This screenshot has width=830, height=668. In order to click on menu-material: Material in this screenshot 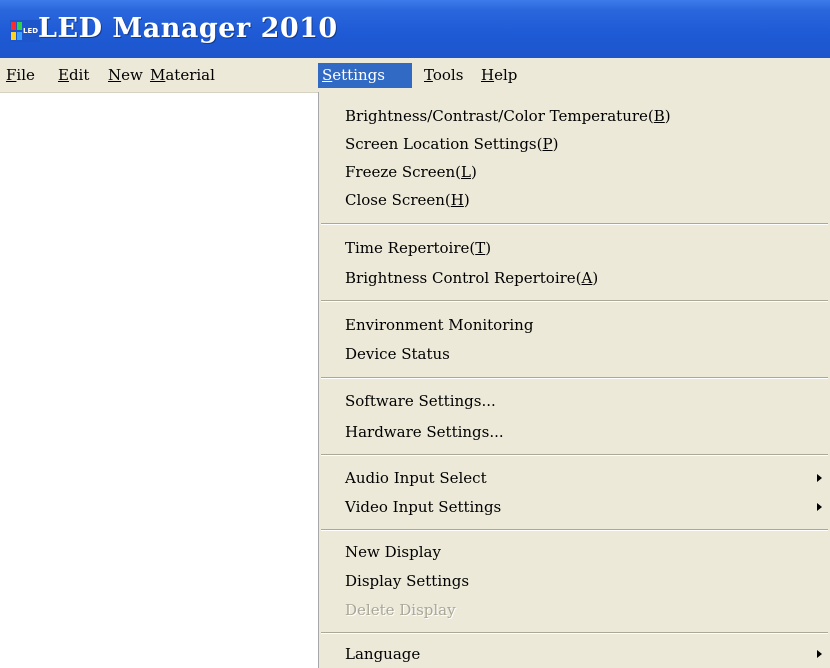, I will do `click(182, 75)`.